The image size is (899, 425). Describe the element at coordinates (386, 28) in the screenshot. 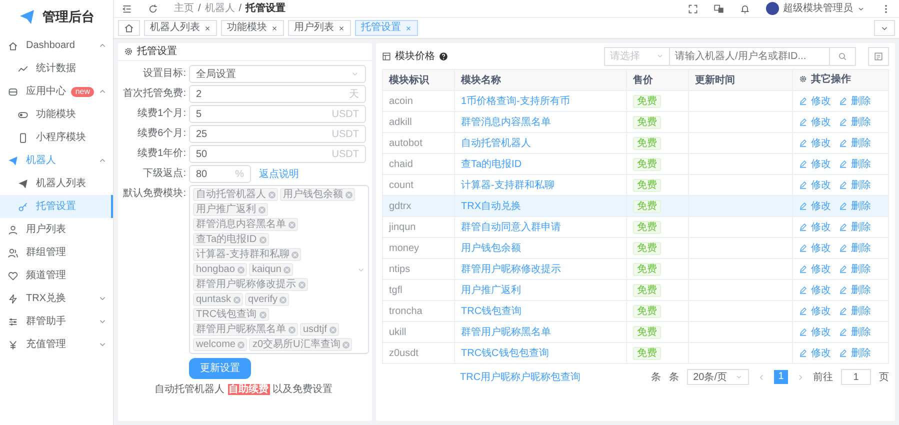

I see `tab: 托管设置` at that location.